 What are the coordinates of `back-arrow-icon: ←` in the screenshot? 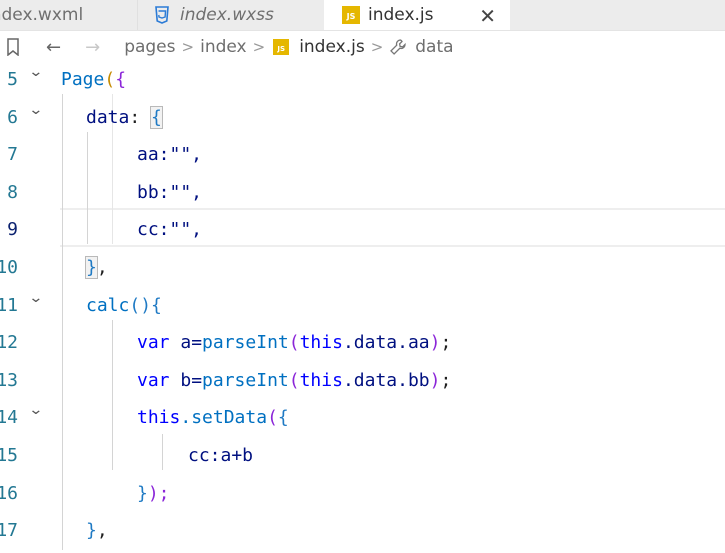 It's located at (53, 47).